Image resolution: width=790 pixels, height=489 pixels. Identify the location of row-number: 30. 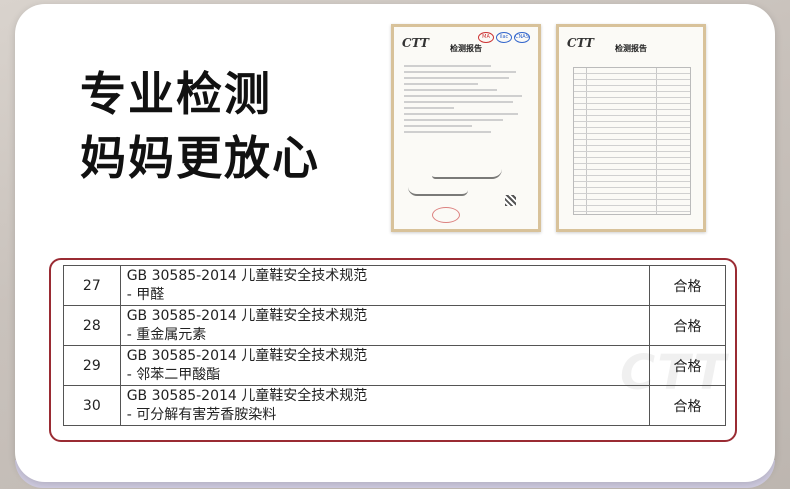
(92, 405).